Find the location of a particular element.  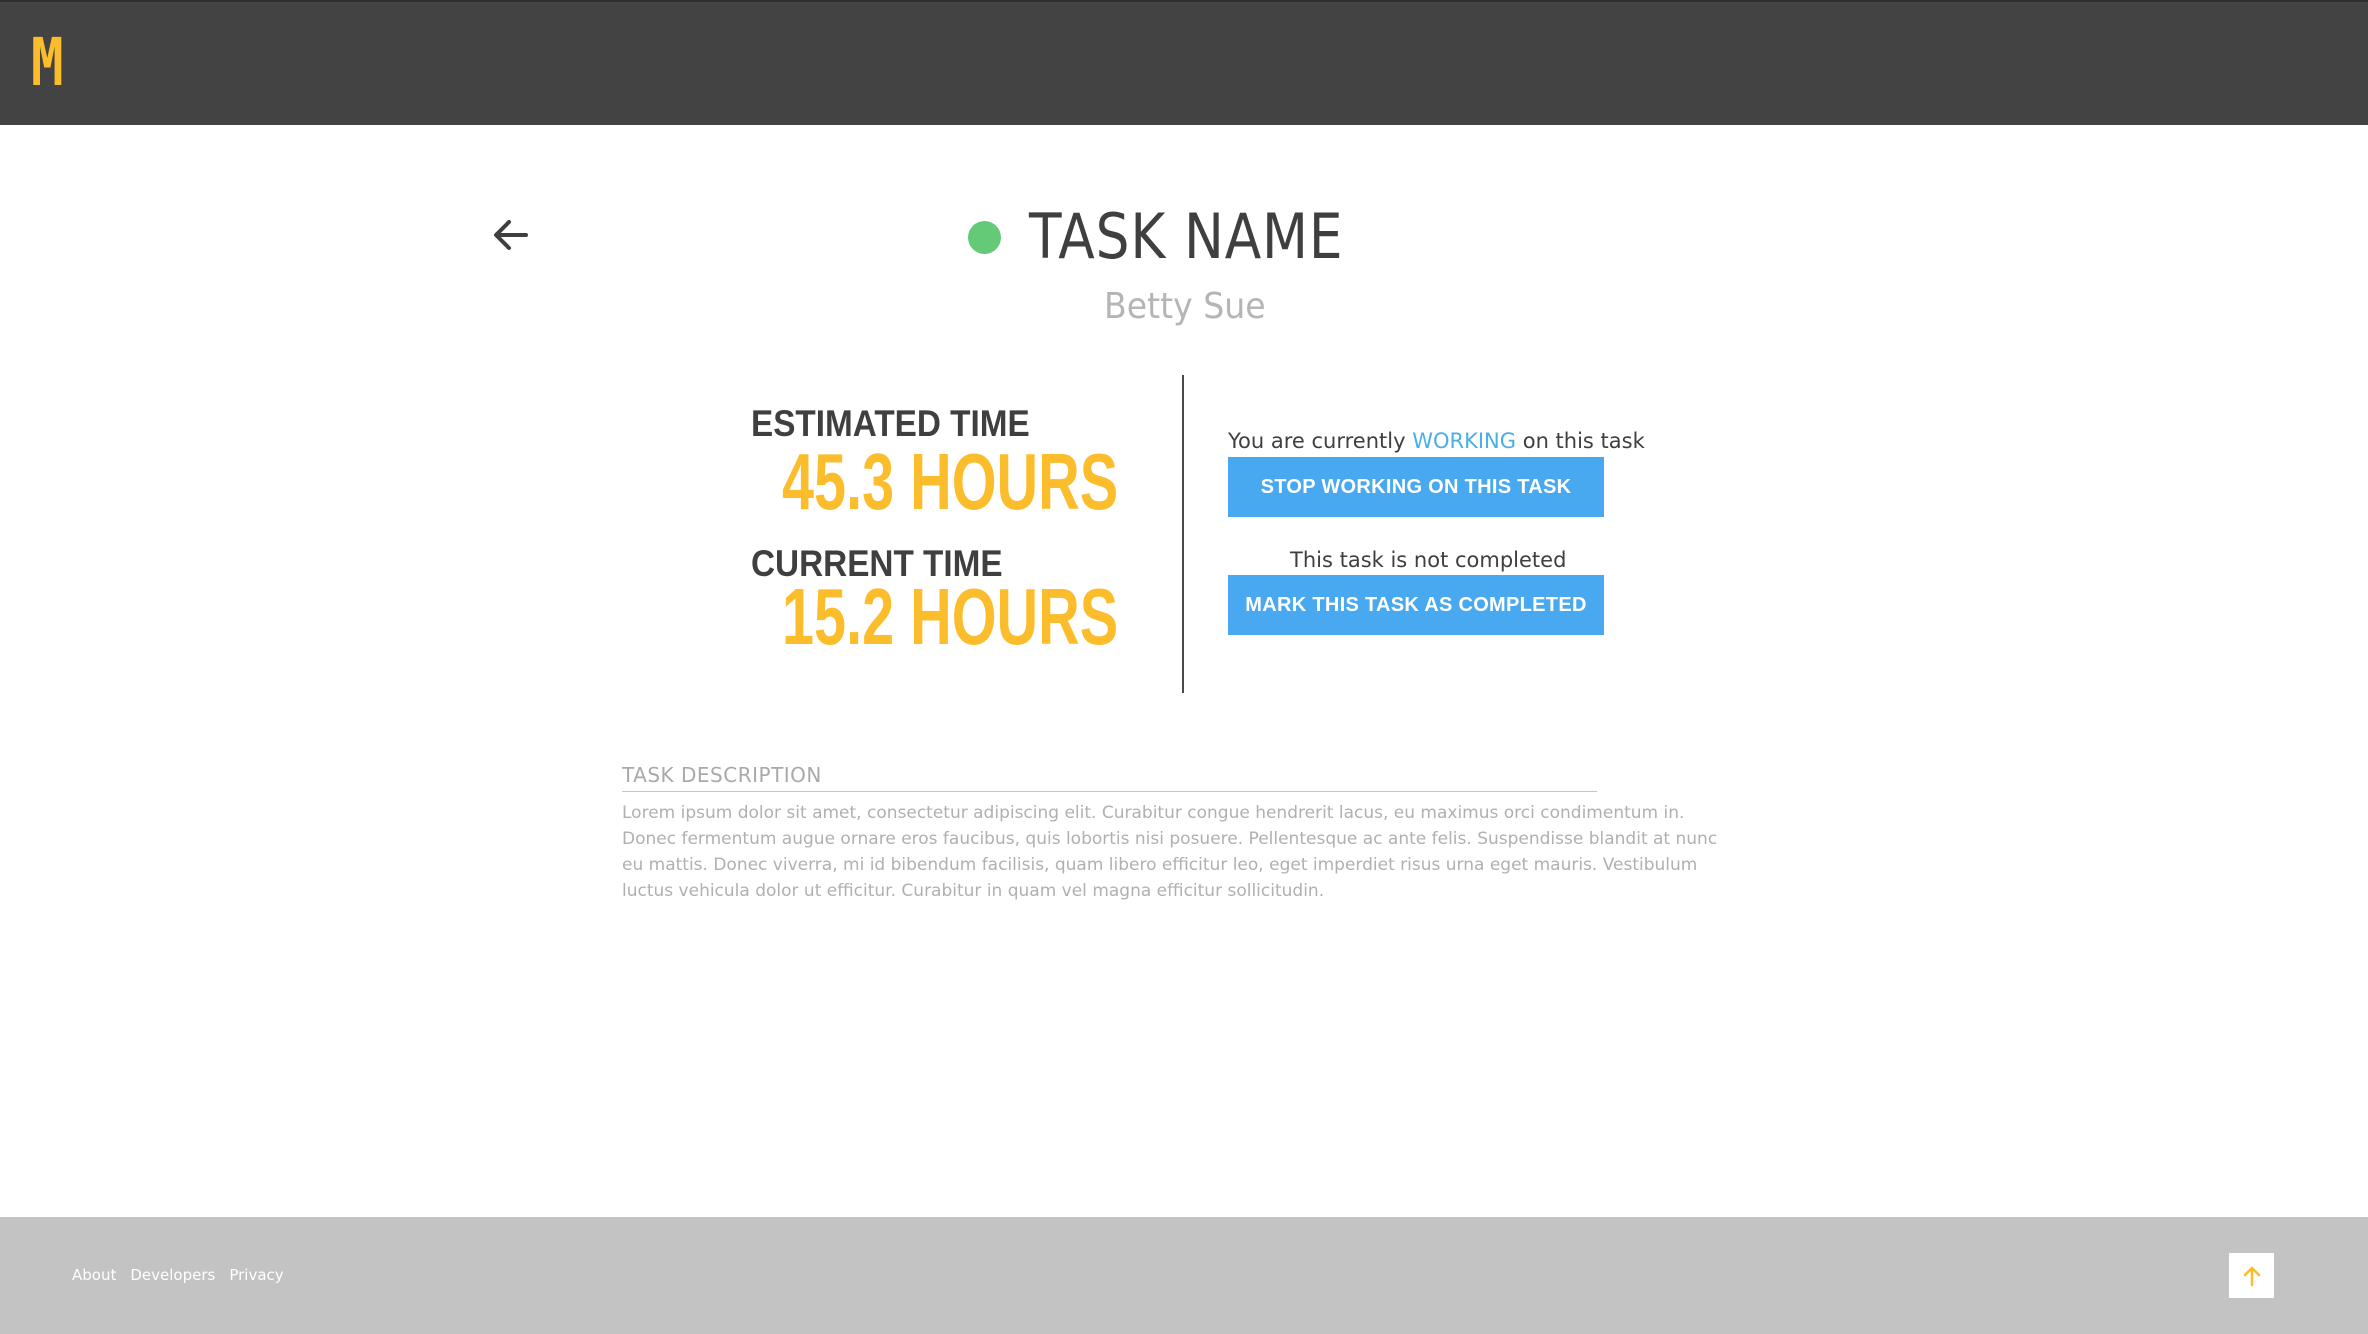

task-assignee: Betty Sue is located at coordinates (1185, 306).